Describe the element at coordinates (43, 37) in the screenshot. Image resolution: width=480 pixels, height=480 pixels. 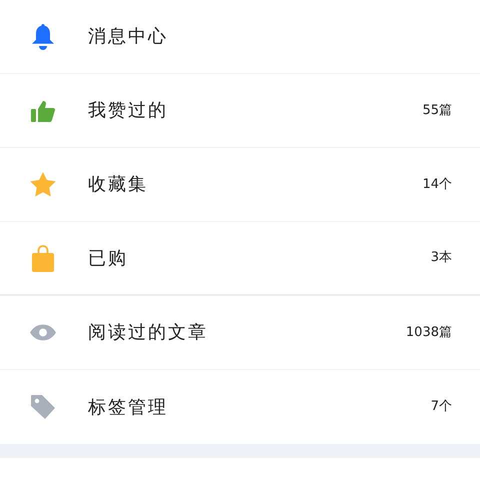
I see `bell-icon` at that location.